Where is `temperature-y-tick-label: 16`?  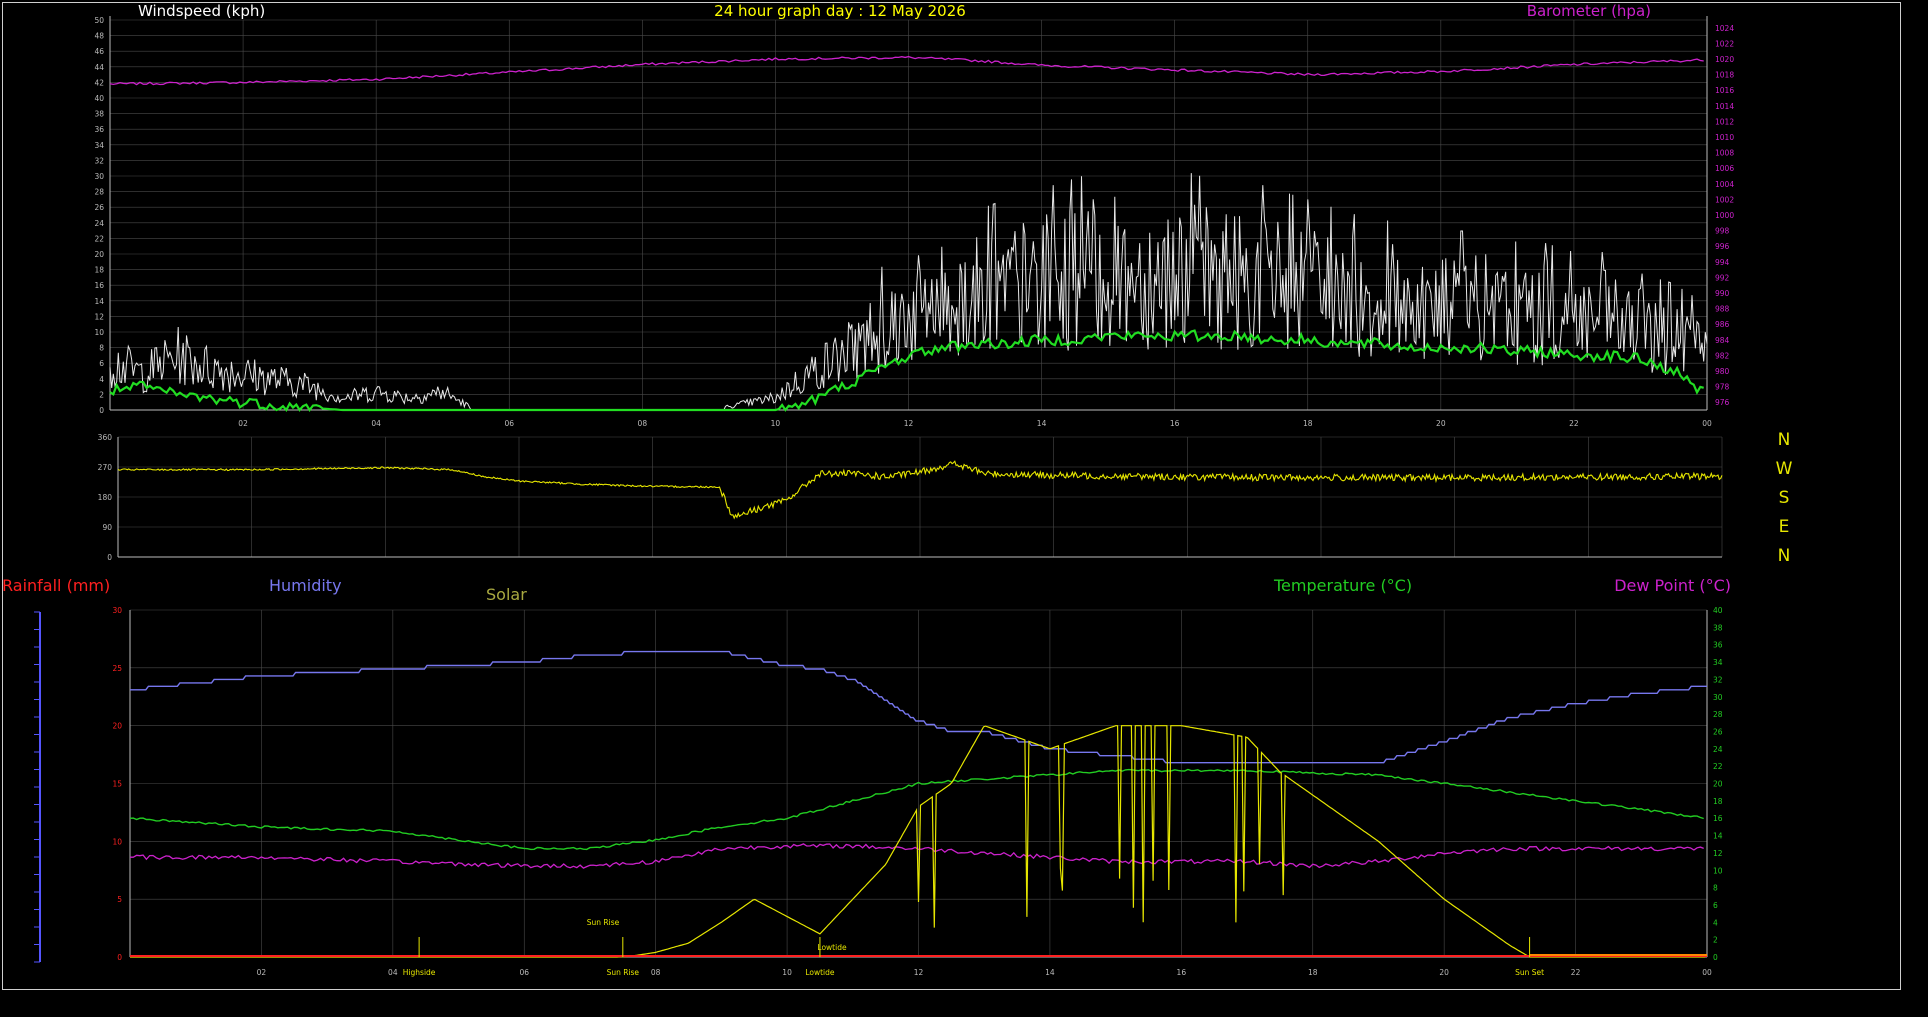 temperature-y-tick-label: 16 is located at coordinates (1718, 818).